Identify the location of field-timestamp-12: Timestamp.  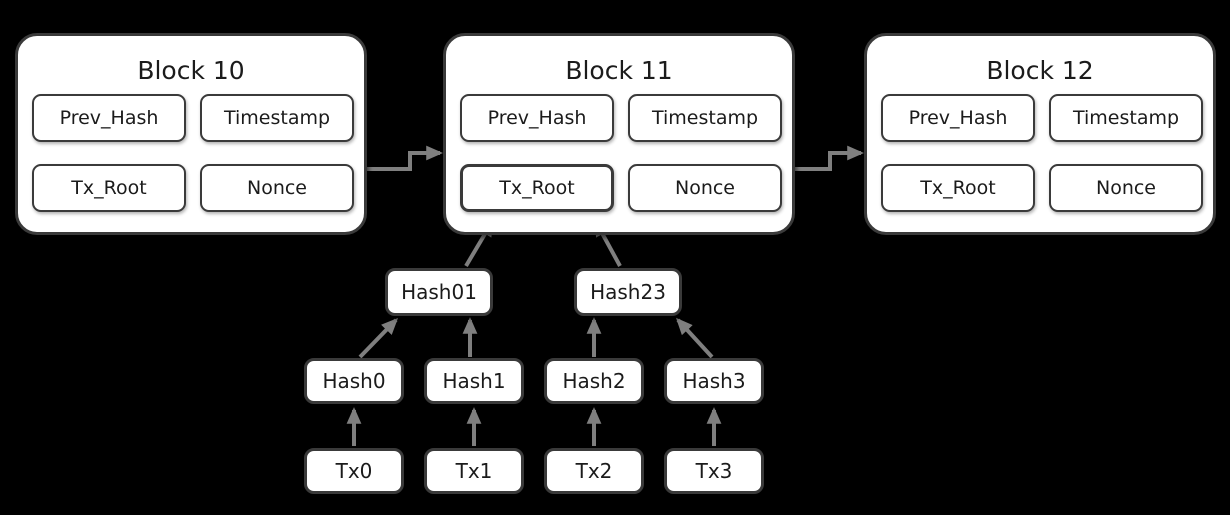
(1126, 118).